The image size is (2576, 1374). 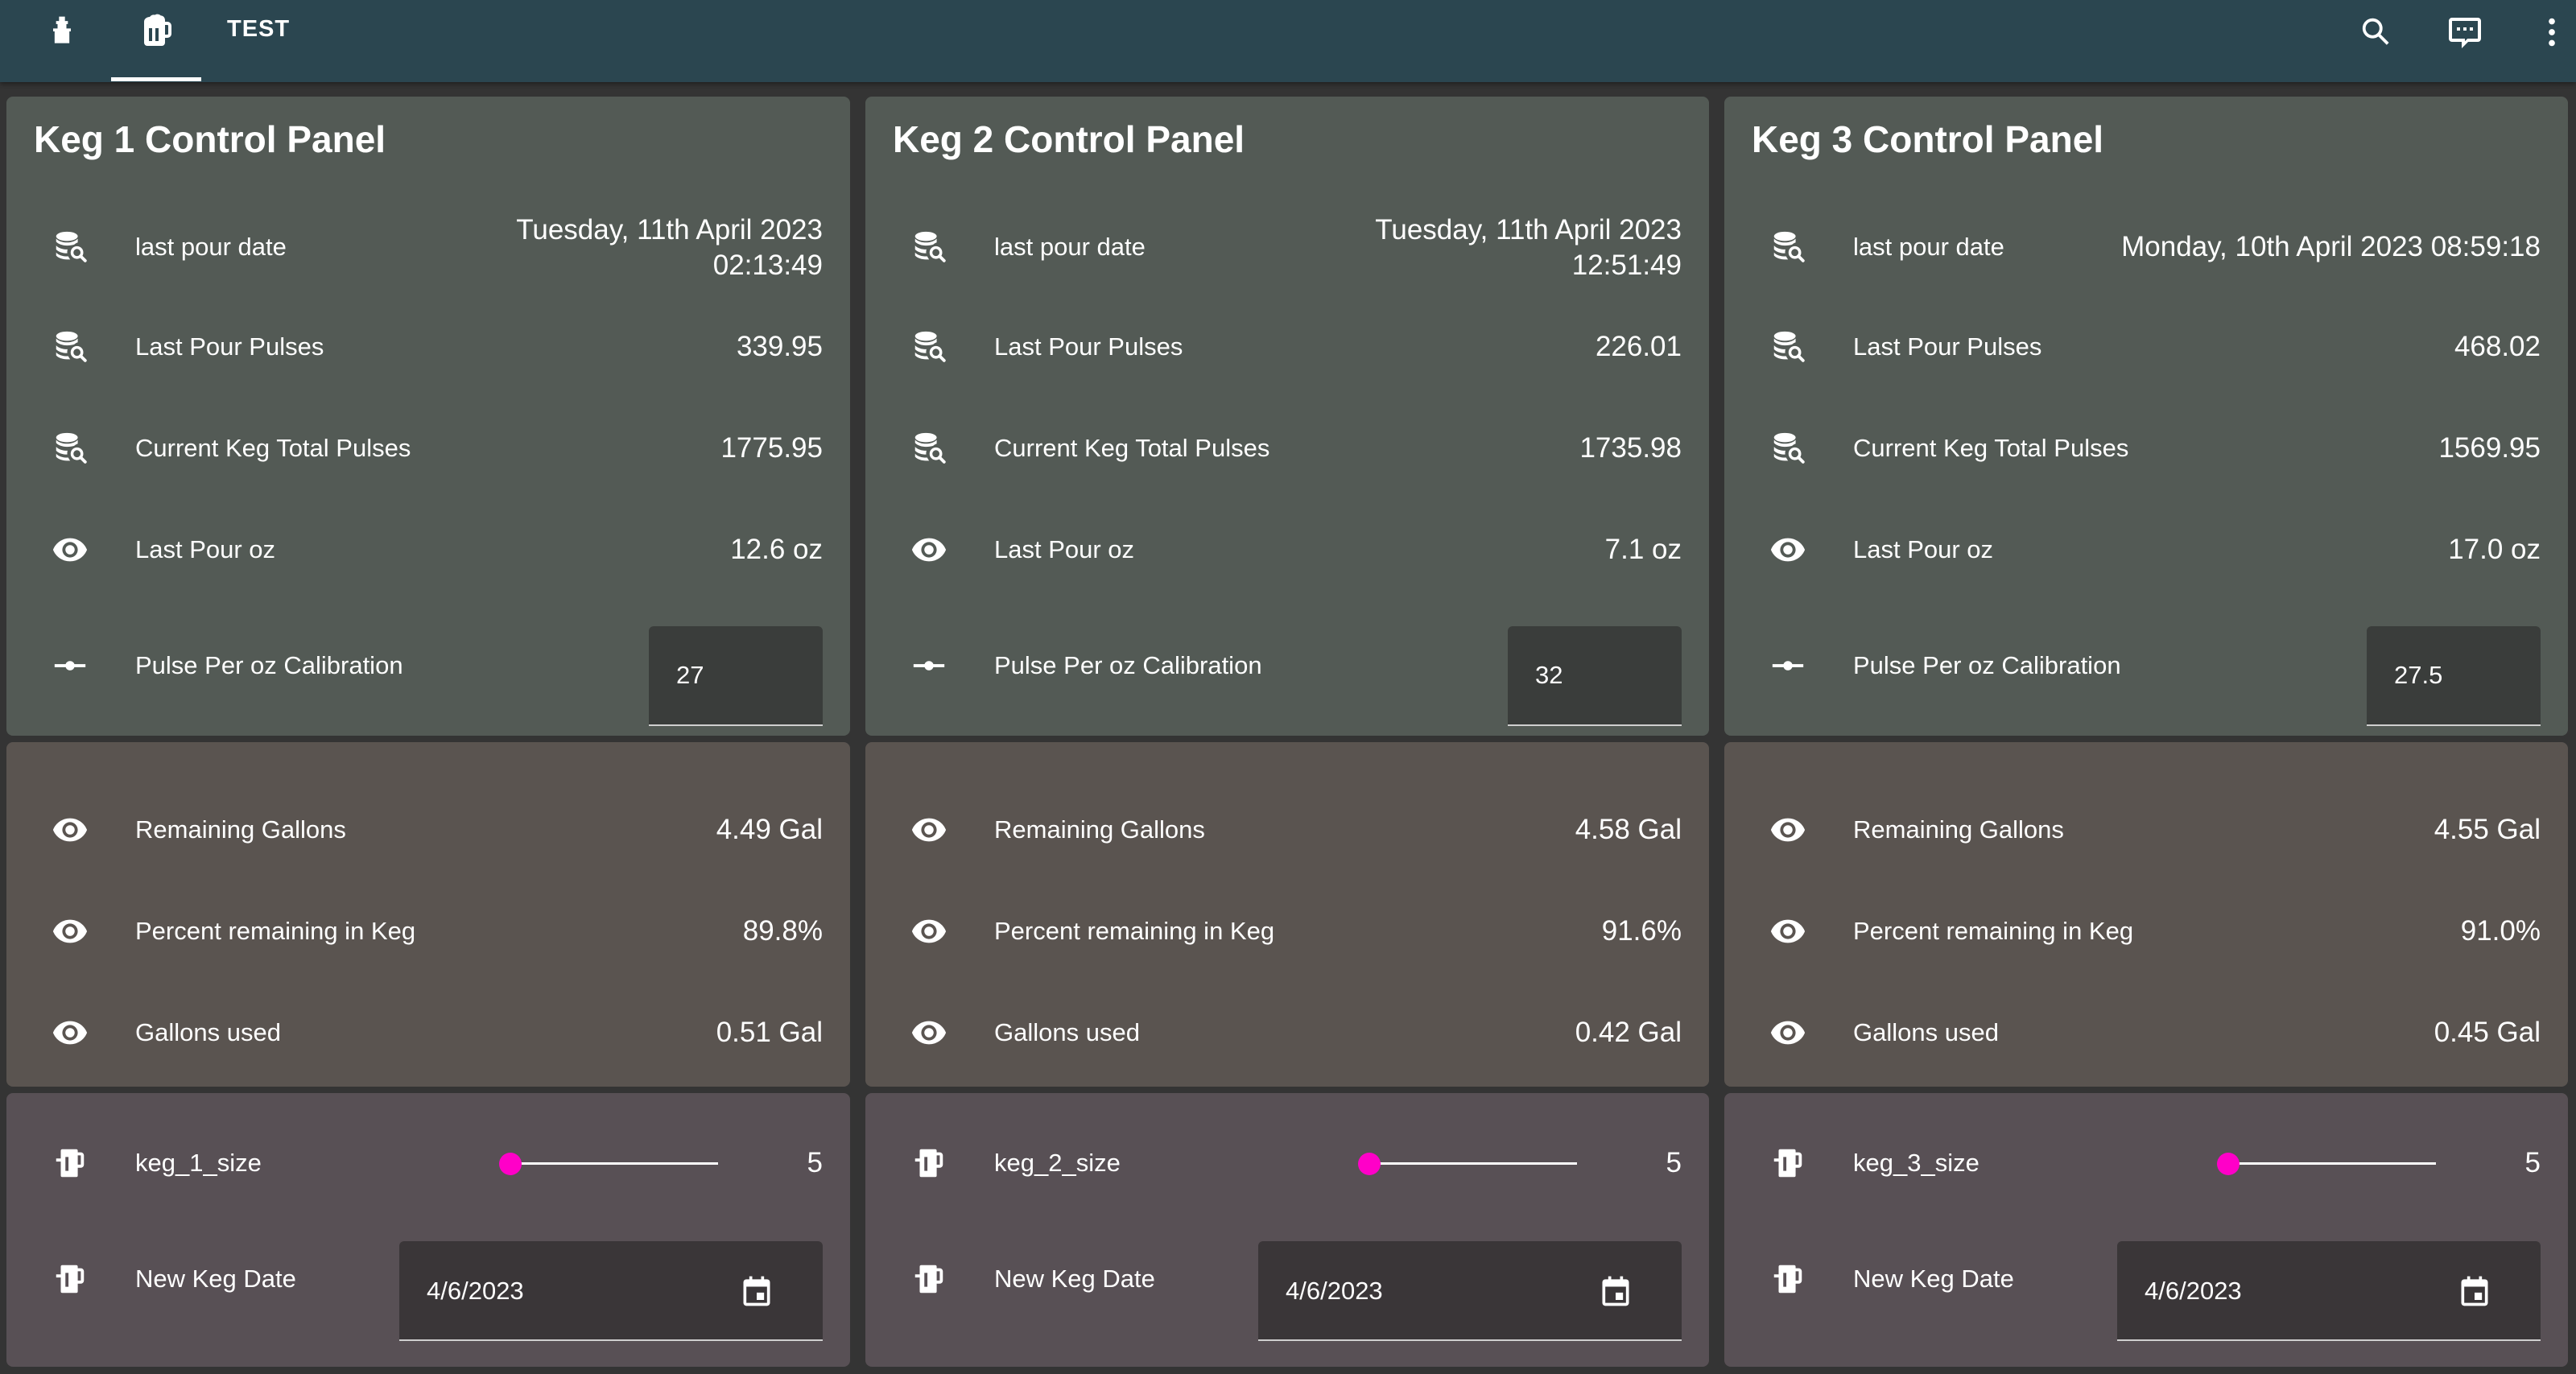 What do you see at coordinates (1287, 1230) in the screenshot?
I see `keg-2-settings-card: keg_2_size 5 New Keg Date 4/6/2023` at bounding box center [1287, 1230].